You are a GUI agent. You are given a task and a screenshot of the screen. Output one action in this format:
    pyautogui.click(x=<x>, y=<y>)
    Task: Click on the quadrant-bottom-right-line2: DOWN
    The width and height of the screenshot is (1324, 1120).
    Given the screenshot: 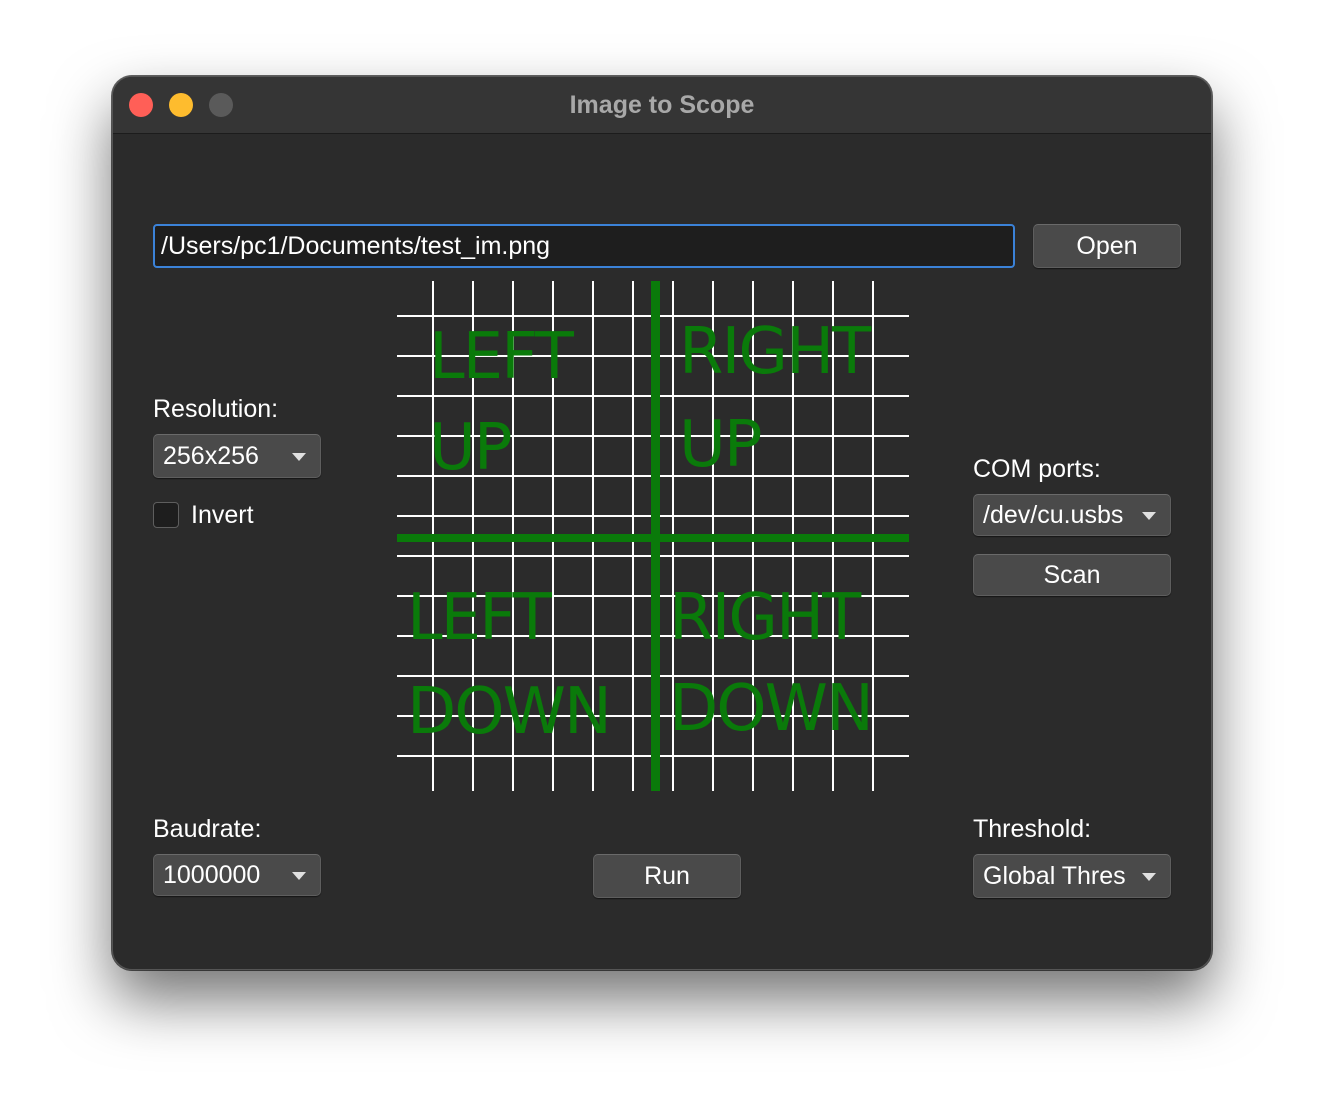 What is the action you would take?
    pyautogui.click(x=770, y=709)
    